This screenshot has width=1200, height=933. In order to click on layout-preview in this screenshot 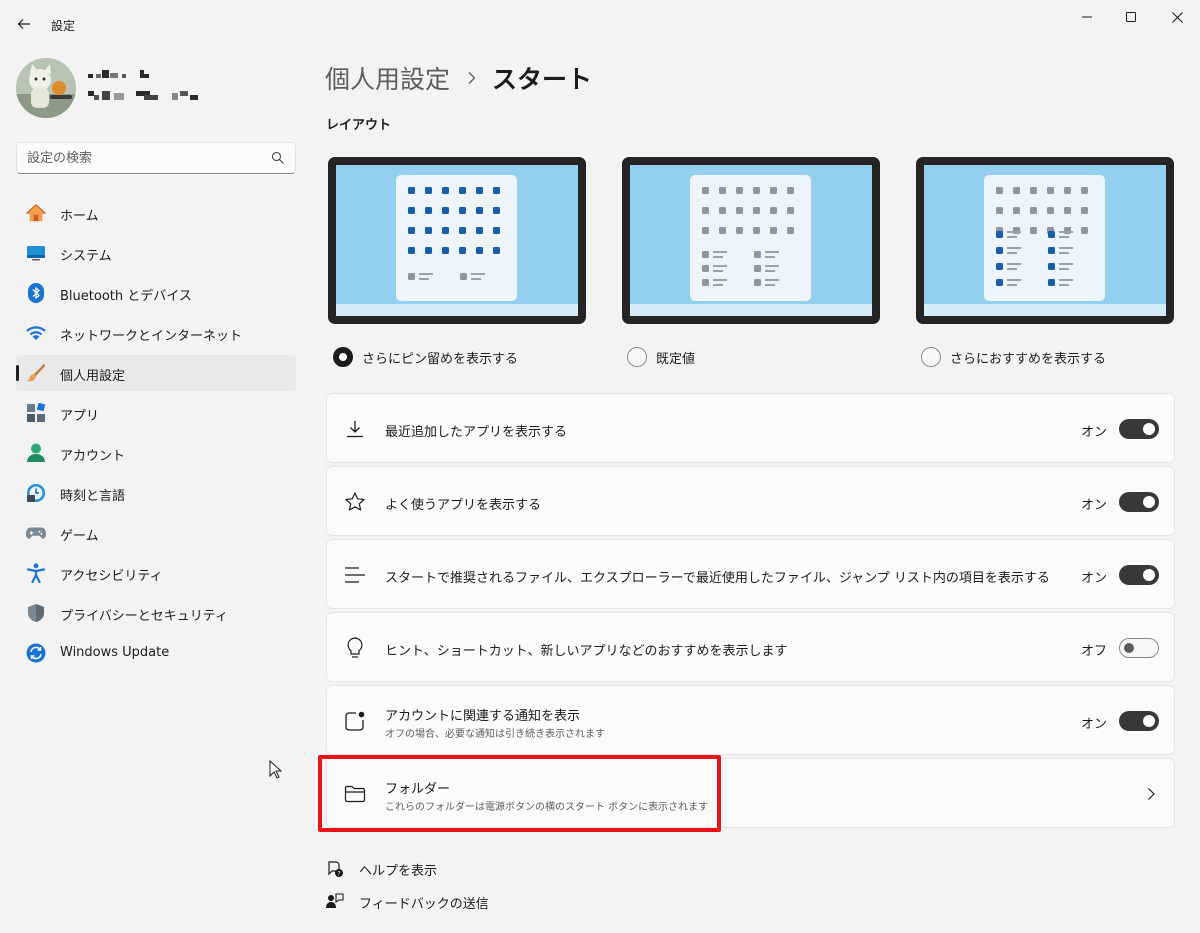, I will do `click(751, 240)`.